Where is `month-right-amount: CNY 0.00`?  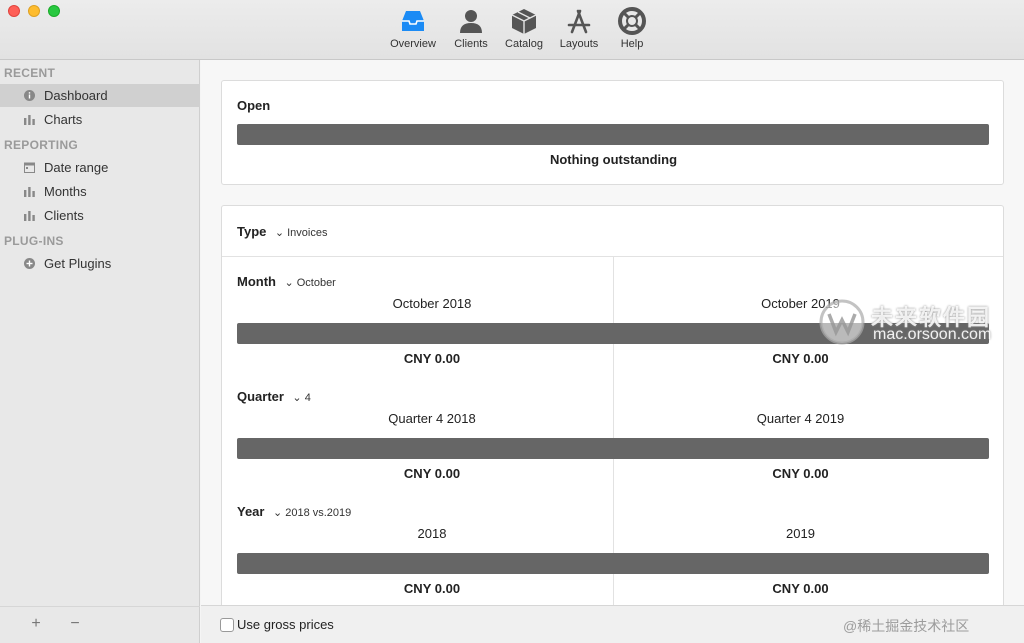
month-right-amount: CNY 0.00 is located at coordinates (800, 358).